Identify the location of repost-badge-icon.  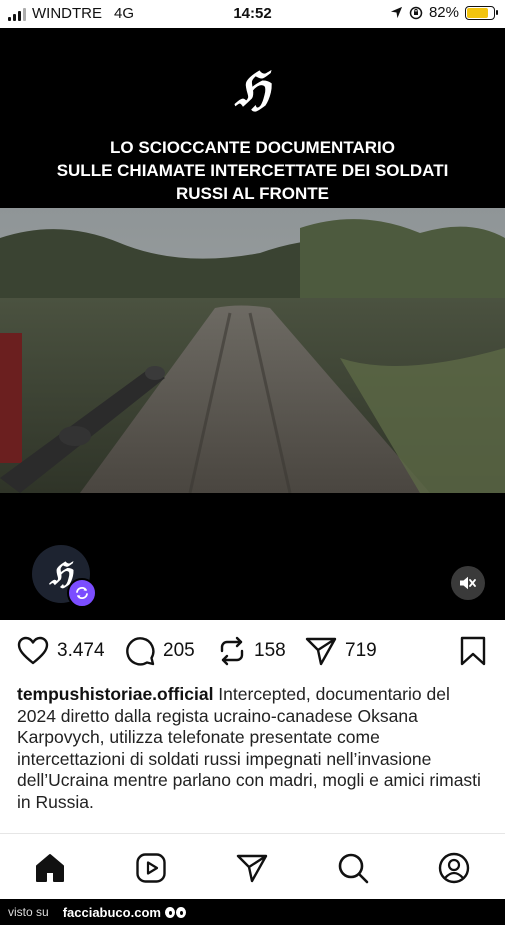
(82, 593).